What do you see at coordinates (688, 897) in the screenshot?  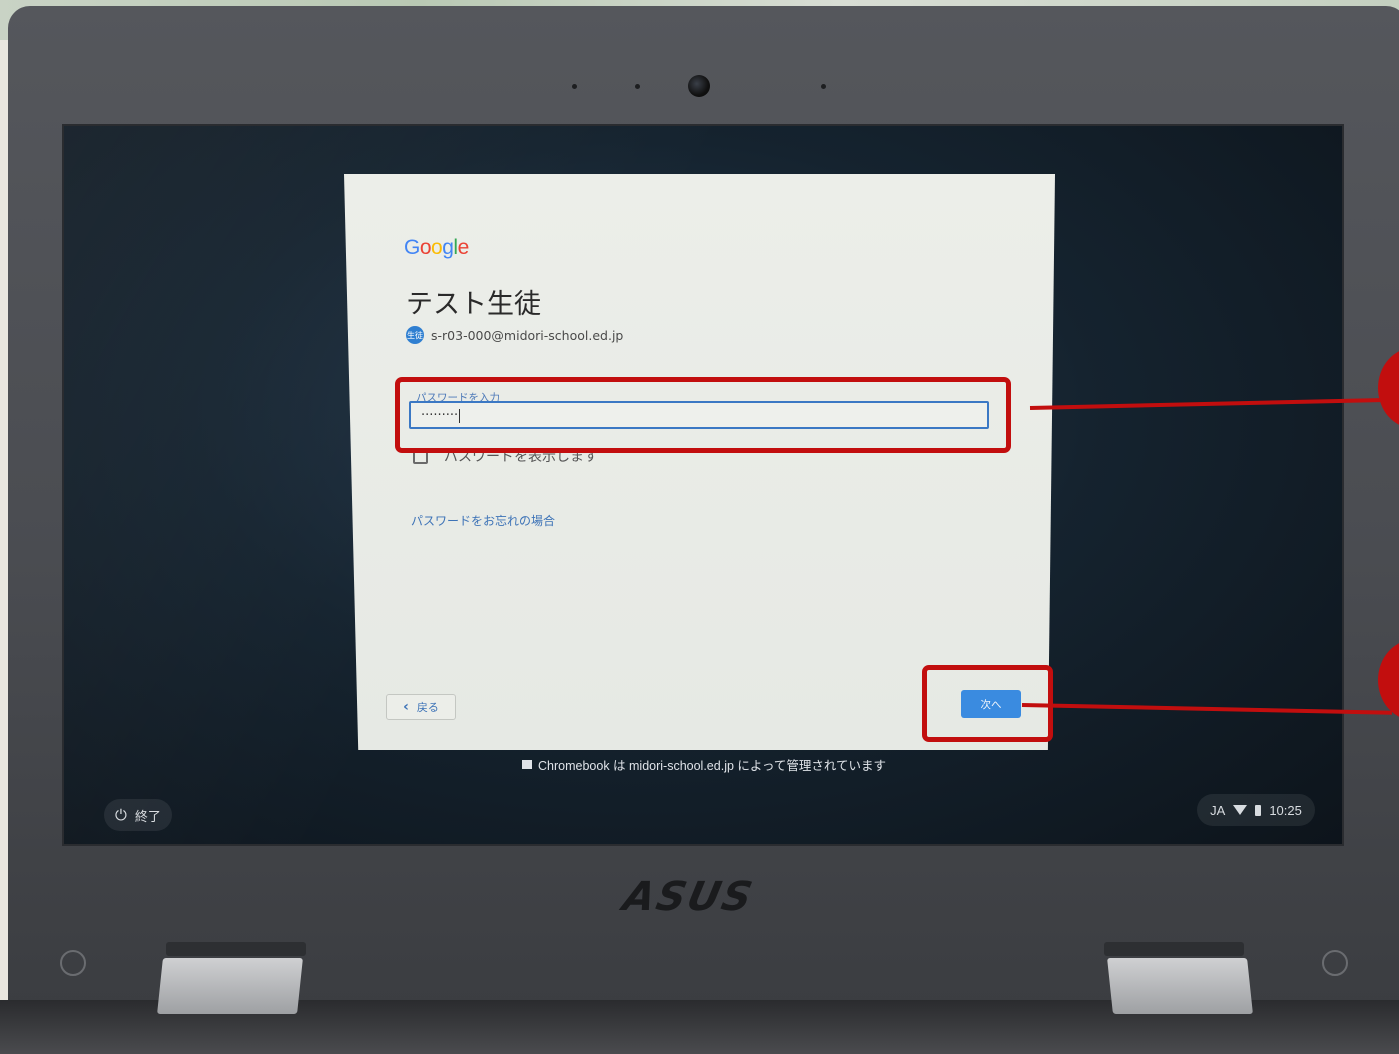 I see `asus-logo: ASUS` at bounding box center [688, 897].